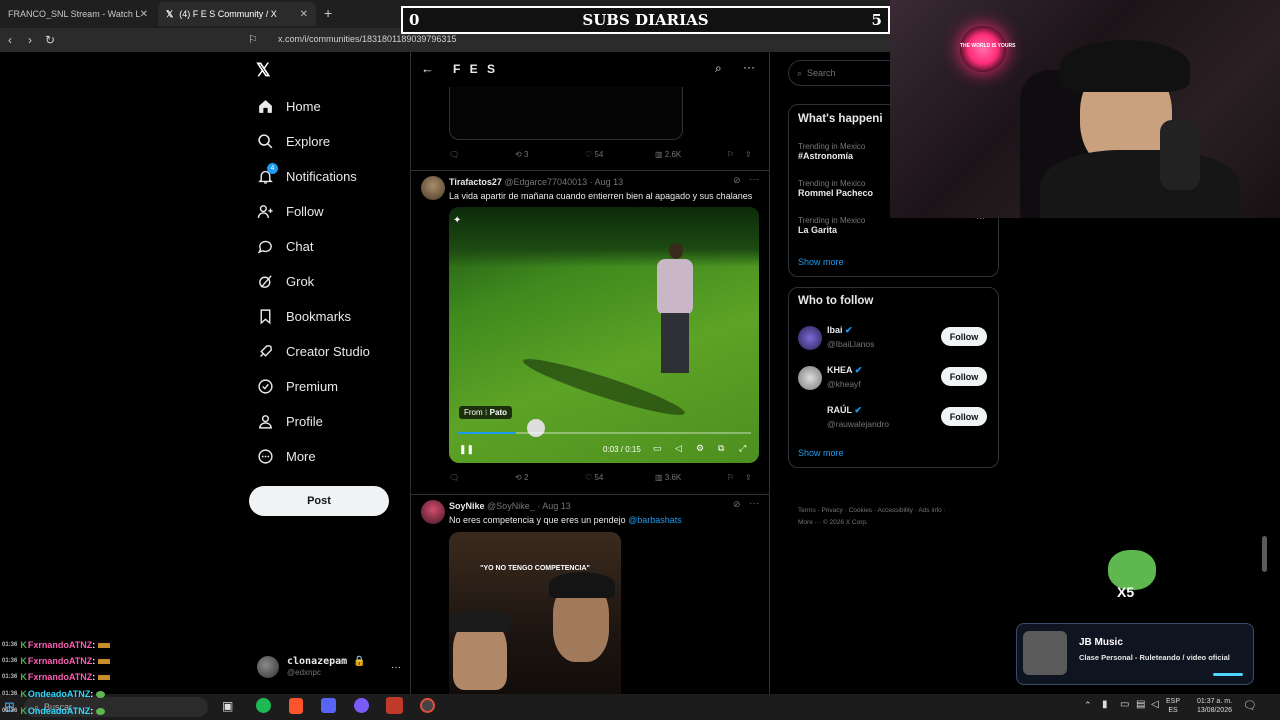  Describe the element at coordinates (844, 370) in the screenshot. I see `suggestion-name: KHEA ✔` at that location.